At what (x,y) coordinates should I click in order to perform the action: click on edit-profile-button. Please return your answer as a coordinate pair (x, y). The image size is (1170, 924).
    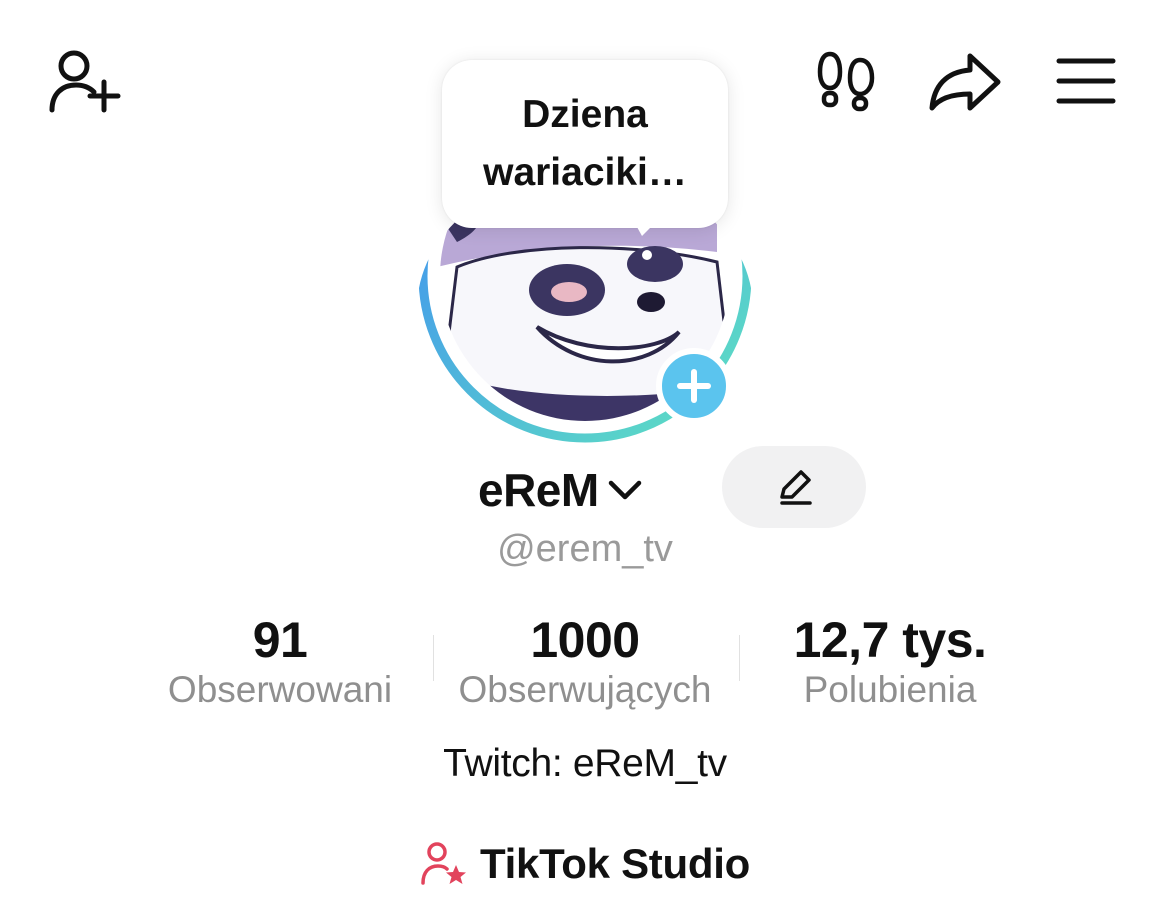
    Looking at the image, I should click on (794, 487).